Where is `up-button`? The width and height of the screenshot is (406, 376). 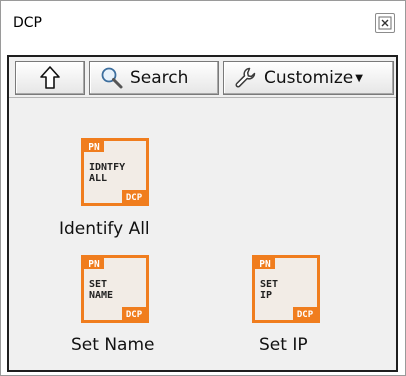
up-button is located at coordinates (50, 78).